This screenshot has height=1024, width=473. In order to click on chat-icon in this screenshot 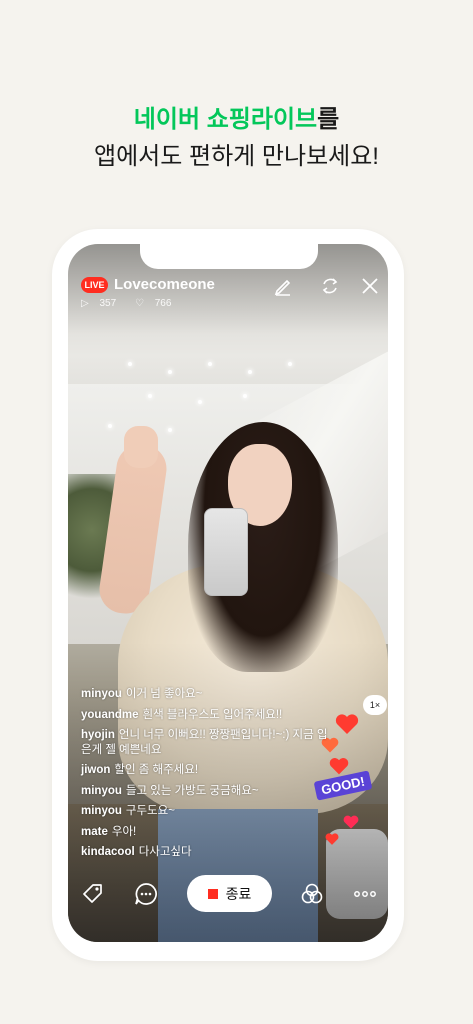, I will do `click(146, 894)`.